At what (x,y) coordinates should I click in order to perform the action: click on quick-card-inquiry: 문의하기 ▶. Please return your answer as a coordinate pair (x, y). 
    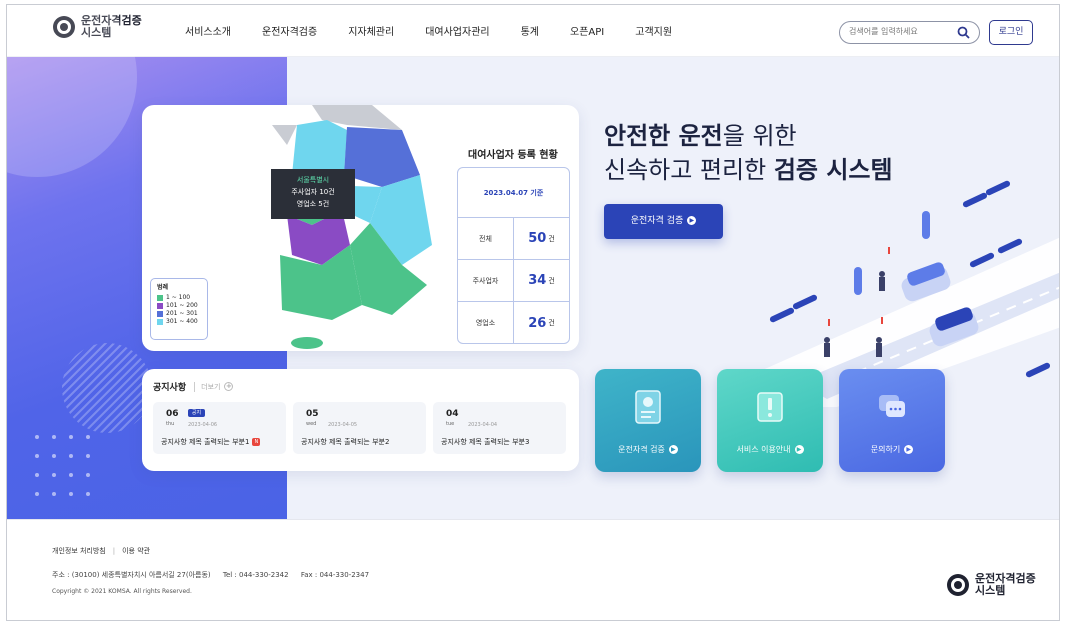
    Looking at the image, I should click on (892, 420).